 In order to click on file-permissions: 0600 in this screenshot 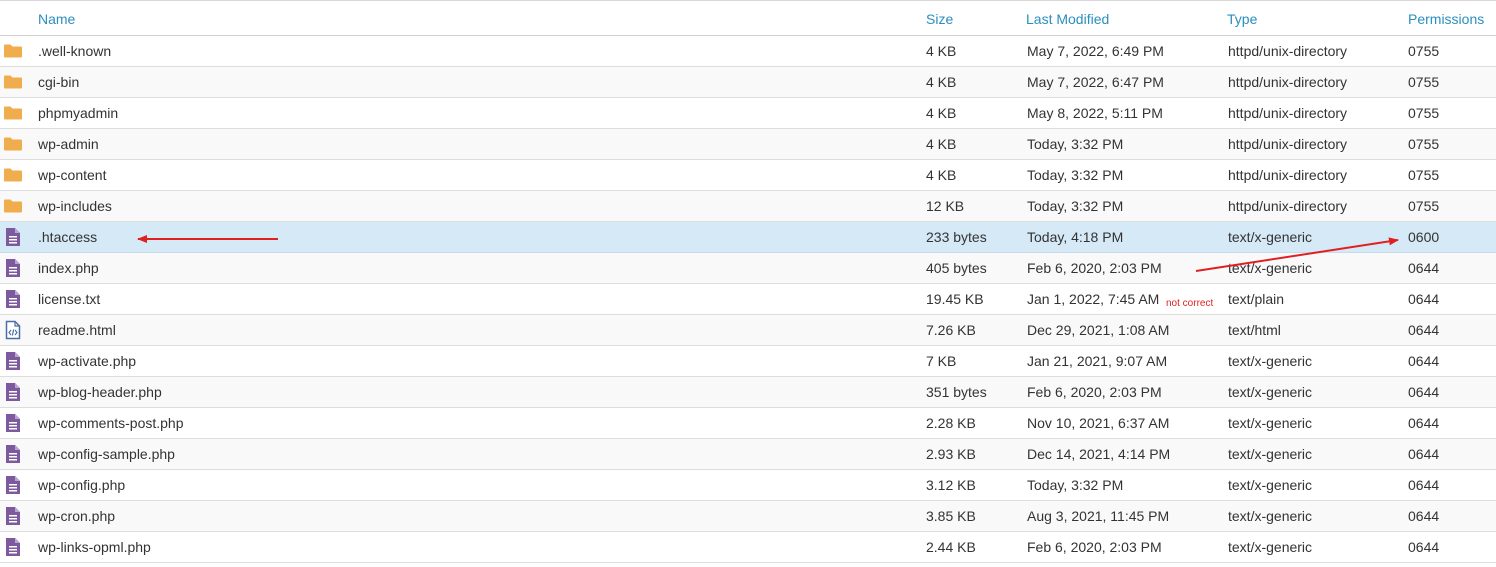, I will do `click(1424, 237)`.